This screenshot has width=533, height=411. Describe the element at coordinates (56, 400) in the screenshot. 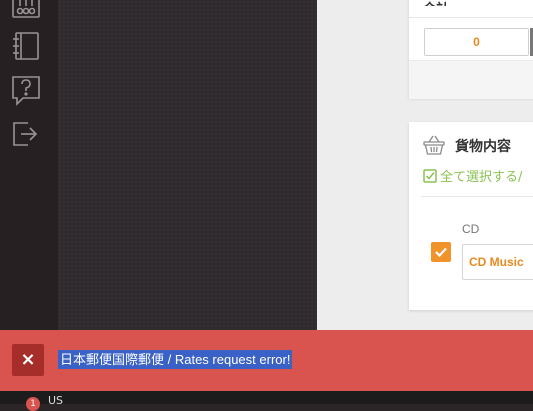

I see `bottom-text: US` at that location.